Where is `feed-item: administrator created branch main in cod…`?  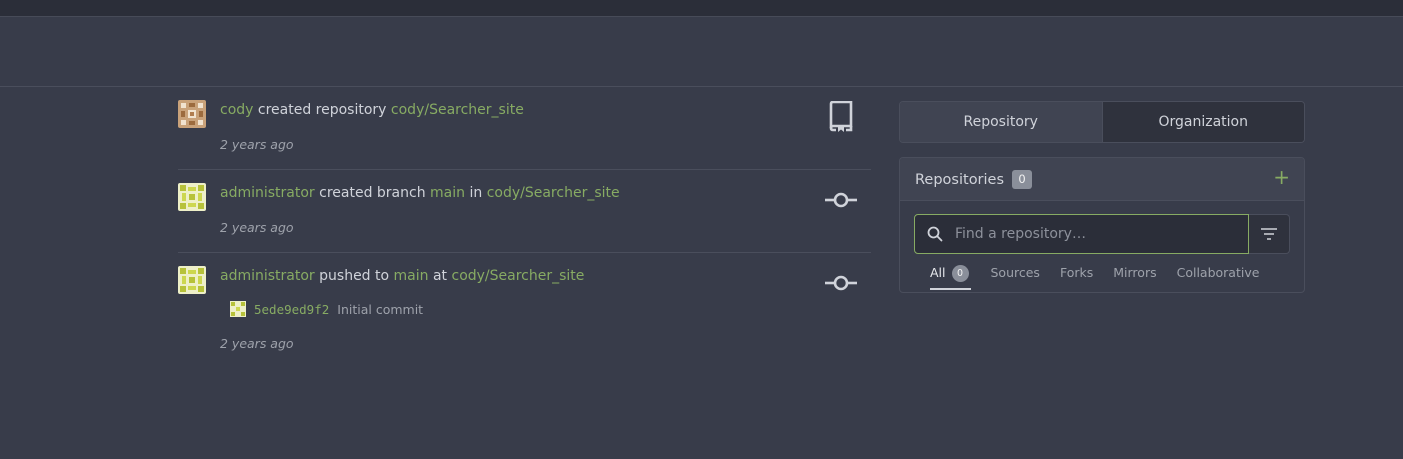
feed-item: administrator created branch main in cod… is located at coordinates (524, 211).